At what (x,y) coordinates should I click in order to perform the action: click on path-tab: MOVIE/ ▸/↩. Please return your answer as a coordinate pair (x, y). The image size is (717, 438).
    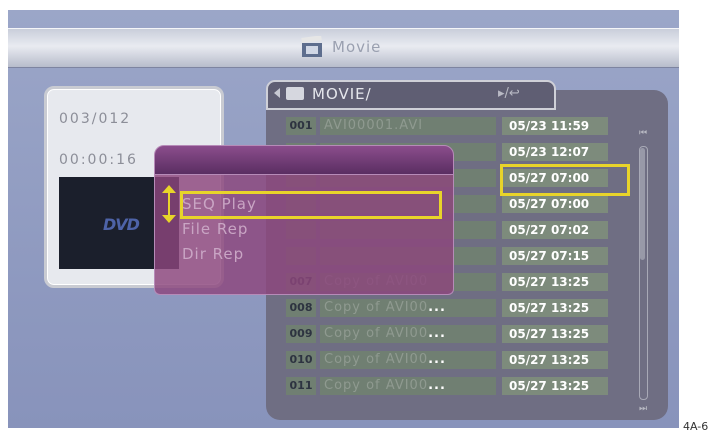
    Looking at the image, I should click on (411, 95).